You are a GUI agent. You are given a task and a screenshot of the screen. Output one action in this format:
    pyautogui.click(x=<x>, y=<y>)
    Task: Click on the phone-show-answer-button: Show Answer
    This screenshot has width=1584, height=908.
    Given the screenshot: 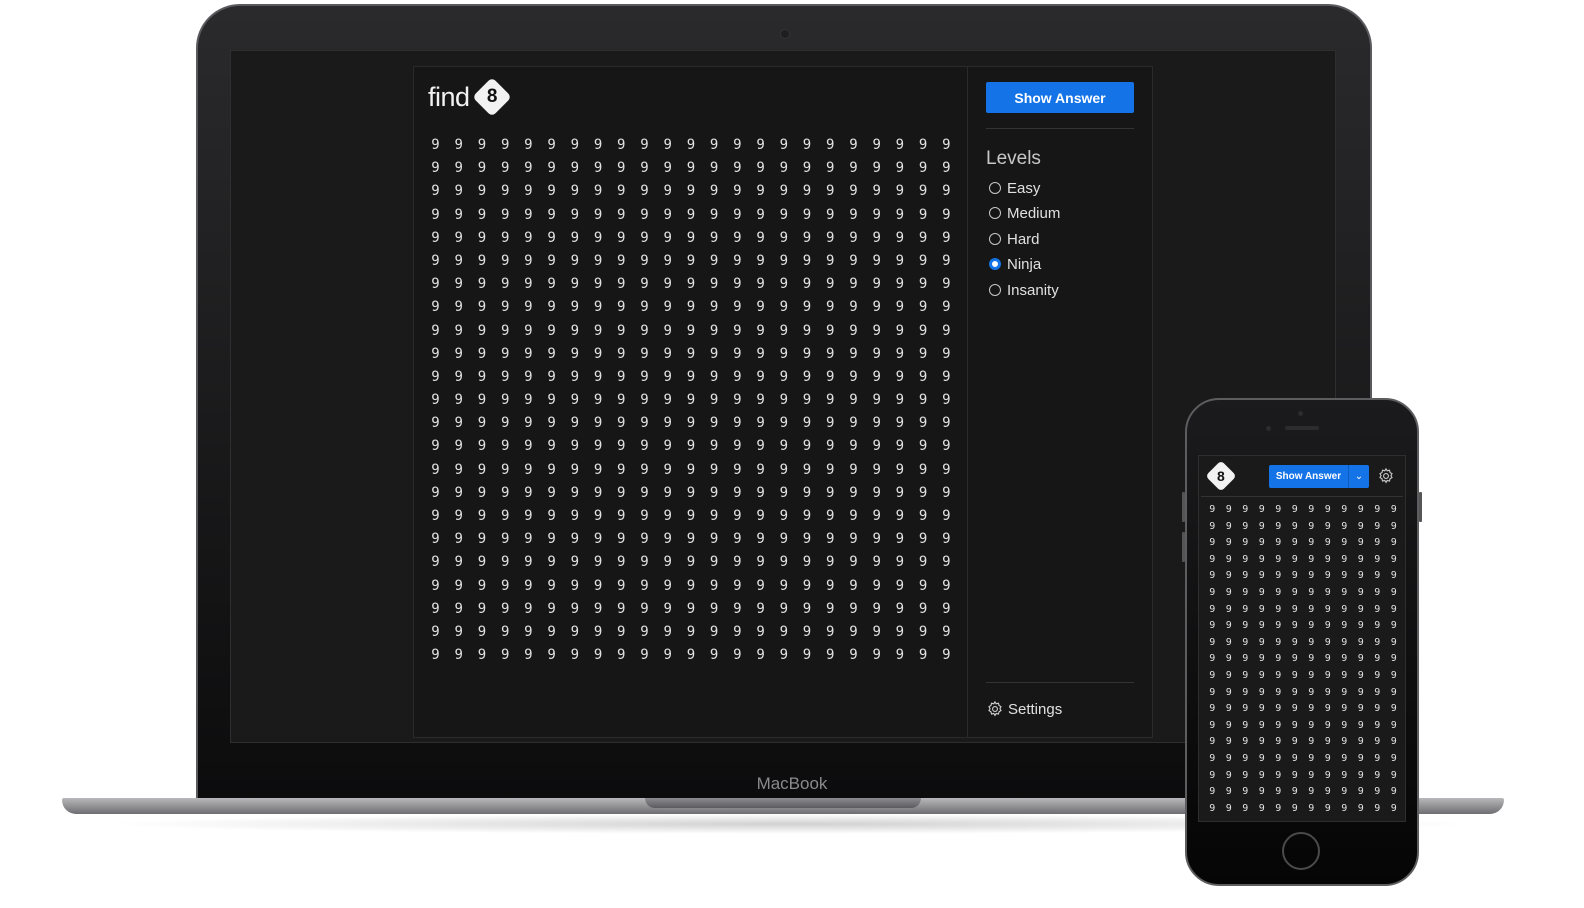 What is the action you would take?
    pyautogui.click(x=1308, y=476)
    